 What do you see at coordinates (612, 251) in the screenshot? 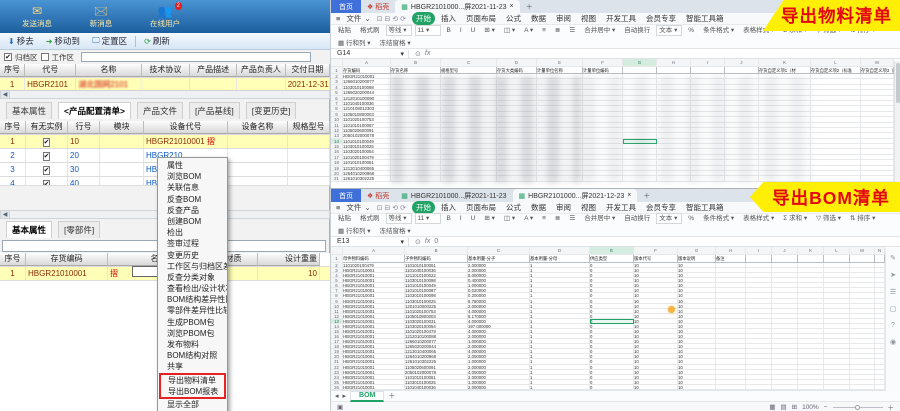
I see `grid-cell: E` at bounding box center [612, 251].